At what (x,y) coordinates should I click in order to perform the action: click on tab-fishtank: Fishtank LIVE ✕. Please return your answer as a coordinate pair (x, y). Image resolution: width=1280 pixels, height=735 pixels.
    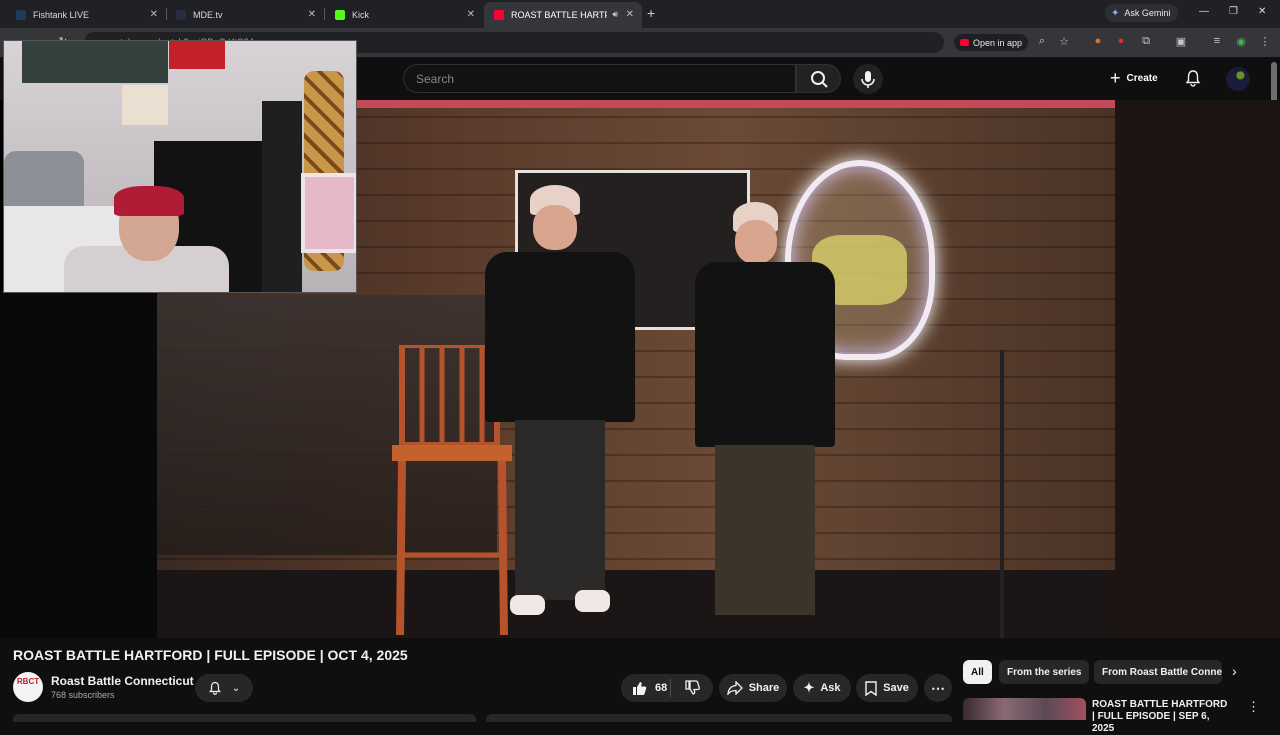
    Looking at the image, I should click on (86, 15).